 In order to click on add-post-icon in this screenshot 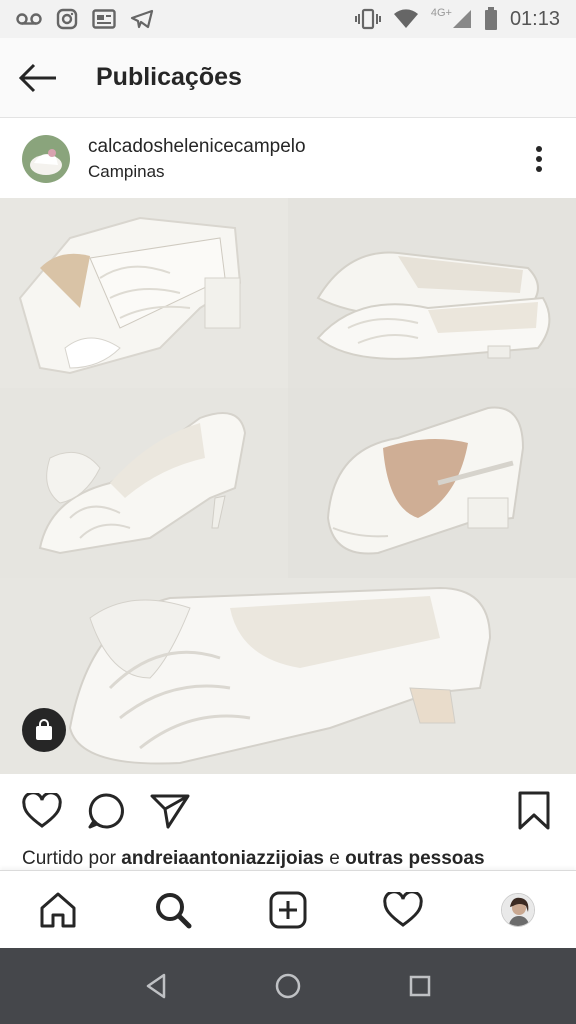, I will do `click(288, 909)`.